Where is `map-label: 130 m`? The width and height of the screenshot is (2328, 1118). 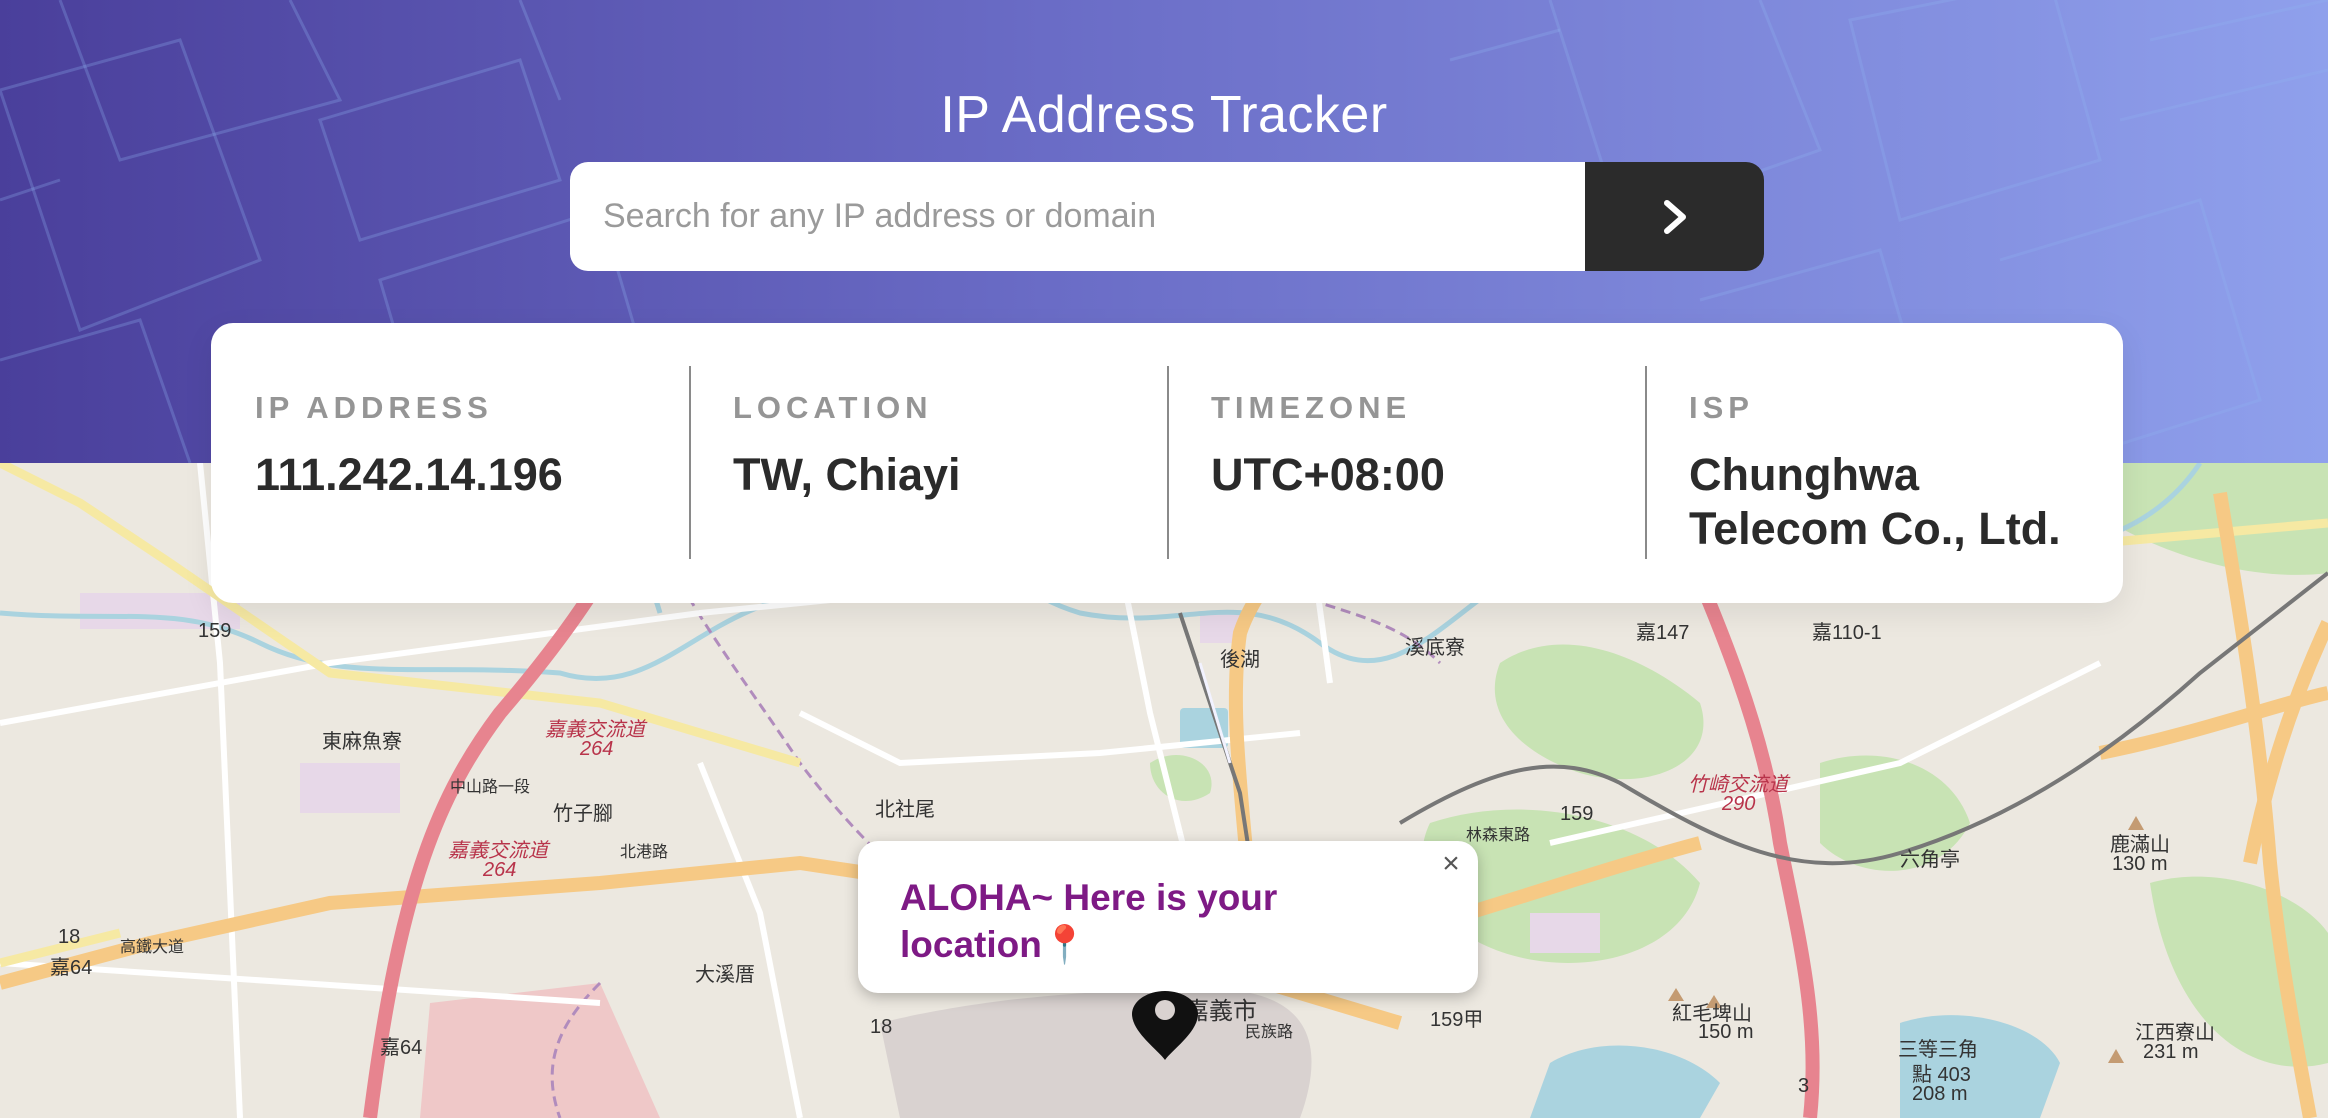 map-label: 130 m is located at coordinates (2140, 864).